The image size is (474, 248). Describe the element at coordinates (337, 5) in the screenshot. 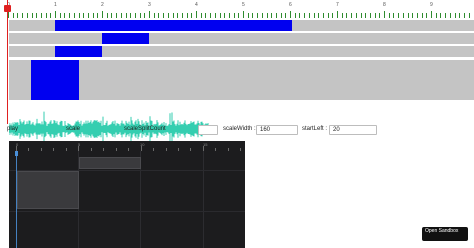

I see `ruler-label-7: 7` at that location.